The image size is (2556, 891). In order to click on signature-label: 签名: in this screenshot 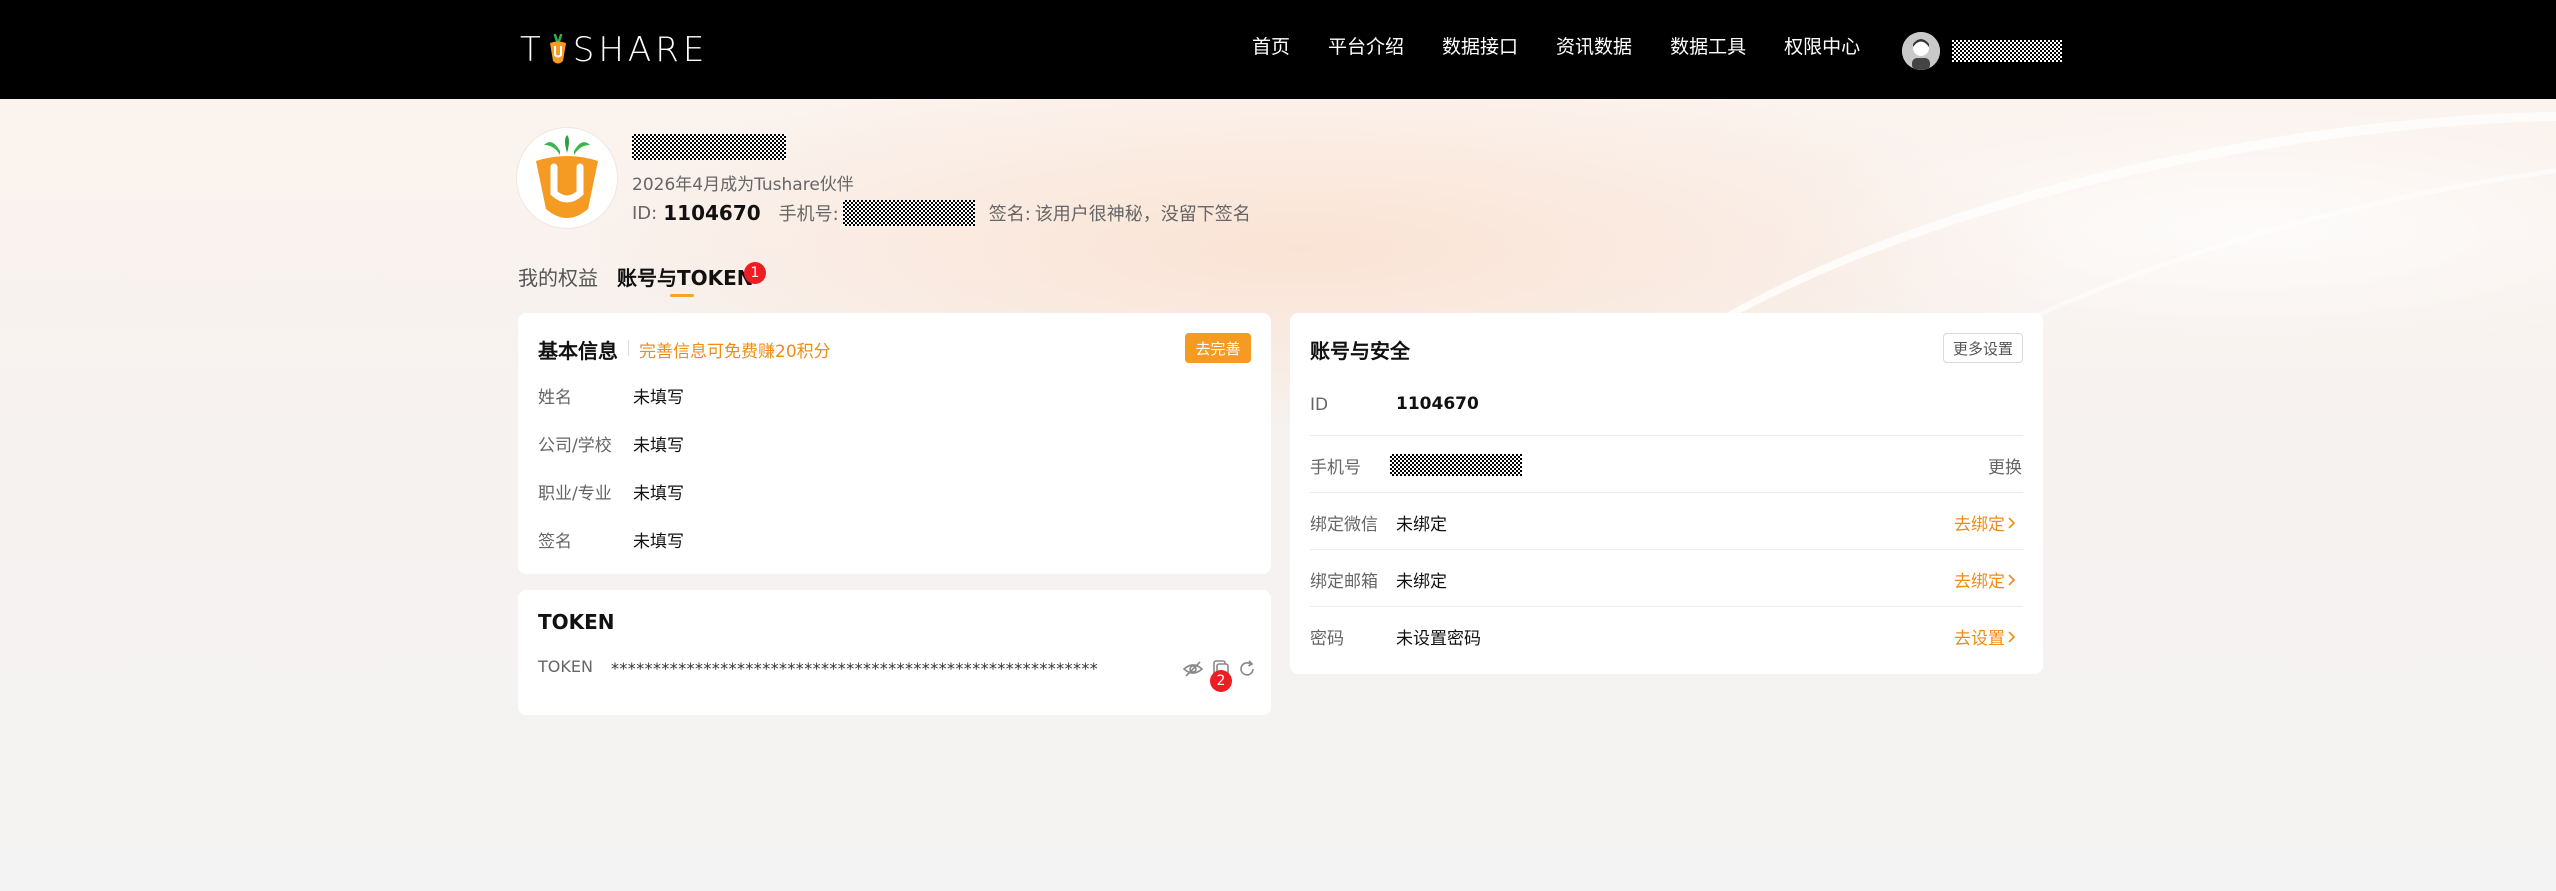, I will do `click(1009, 214)`.